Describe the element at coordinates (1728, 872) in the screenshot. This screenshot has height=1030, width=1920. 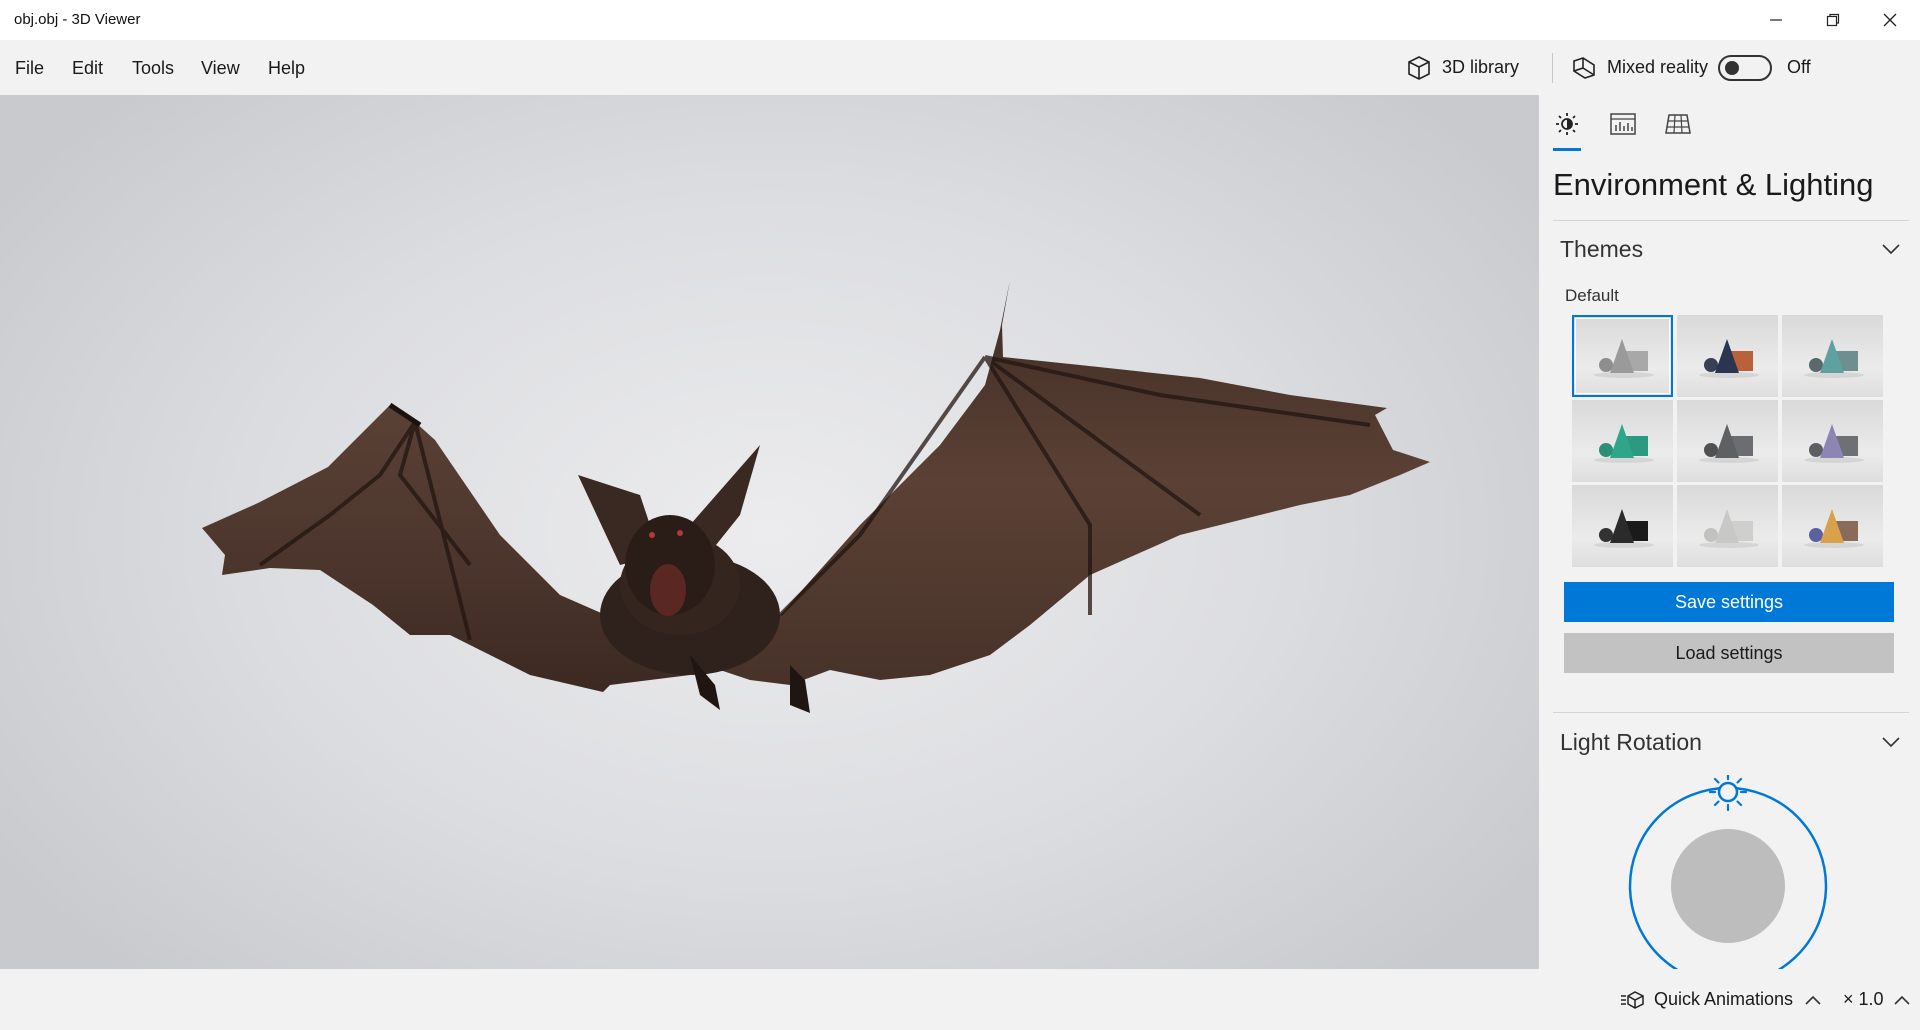
I see `light-rotation-dial` at that location.